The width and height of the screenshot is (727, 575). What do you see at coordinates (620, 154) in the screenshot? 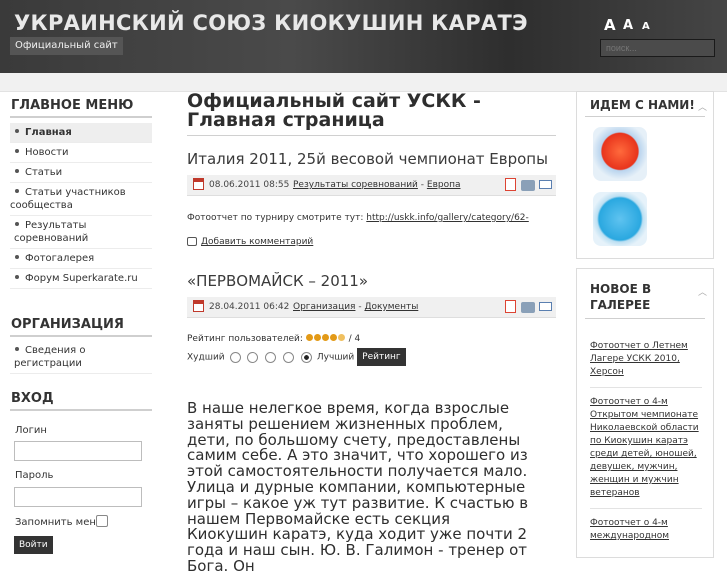
I see `feed-icon` at bounding box center [620, 154].